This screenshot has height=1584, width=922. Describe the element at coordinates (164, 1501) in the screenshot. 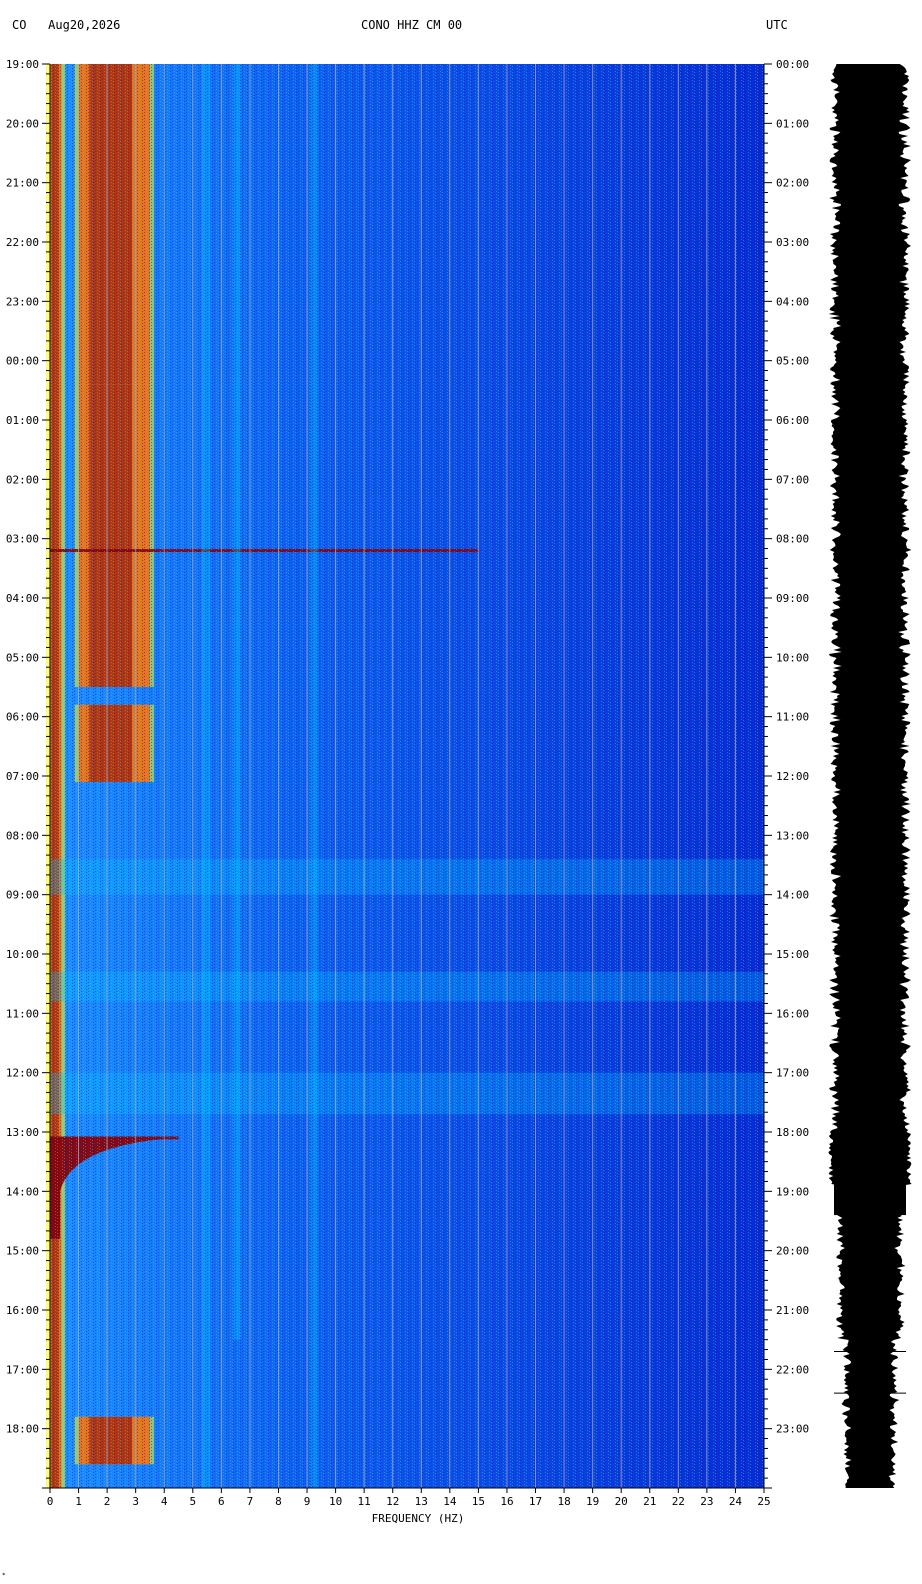

I see `x-tick-label: 4` at that location.